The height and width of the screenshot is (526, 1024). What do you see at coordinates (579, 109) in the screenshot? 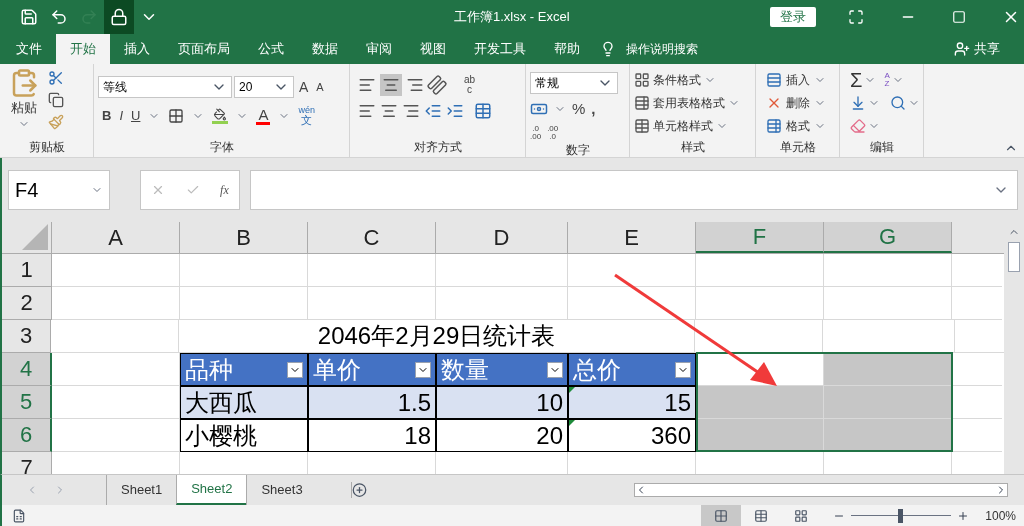
I see `percent-button: %` at bounding box center [579, 109].